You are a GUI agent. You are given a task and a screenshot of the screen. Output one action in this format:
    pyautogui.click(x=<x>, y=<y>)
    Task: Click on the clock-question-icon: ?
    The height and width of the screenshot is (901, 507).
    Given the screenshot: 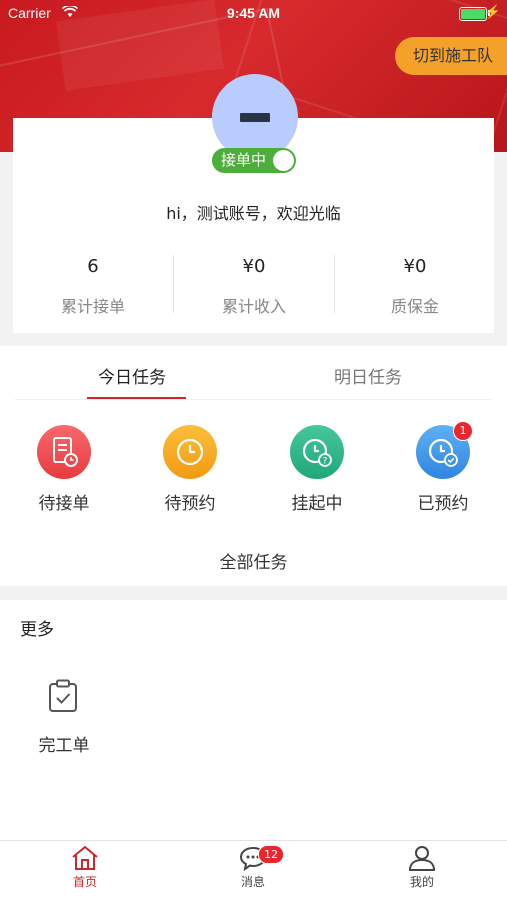 What is the action you would take?
    pyautogui.click(x=317, y=452)
    